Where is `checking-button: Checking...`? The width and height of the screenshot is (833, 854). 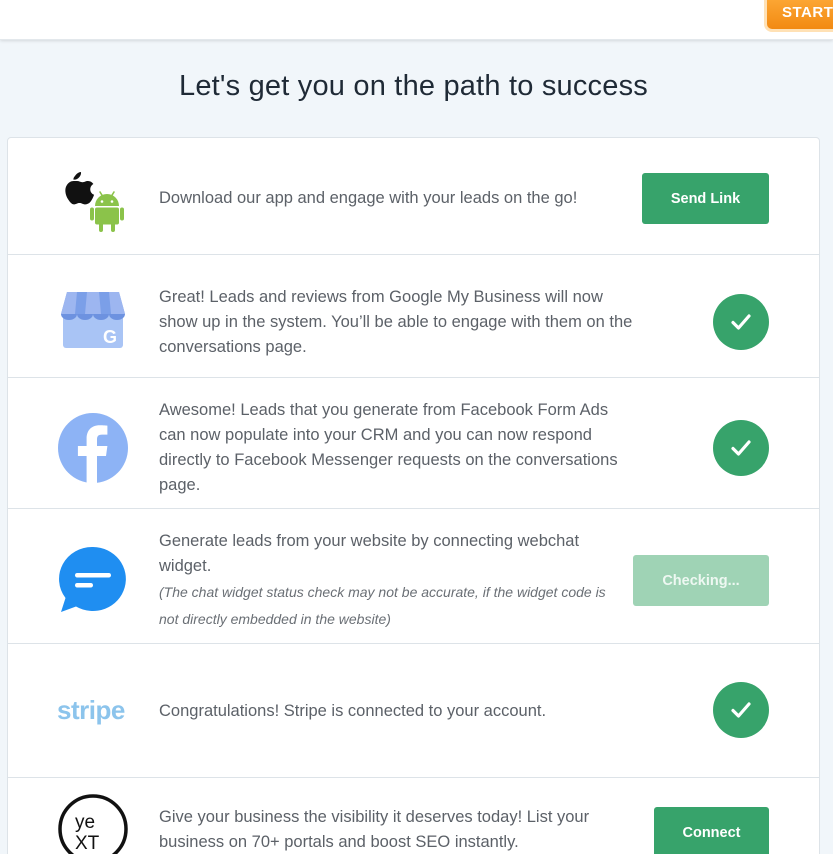
checking-button: Checking... is located at coordinates (701, 580).